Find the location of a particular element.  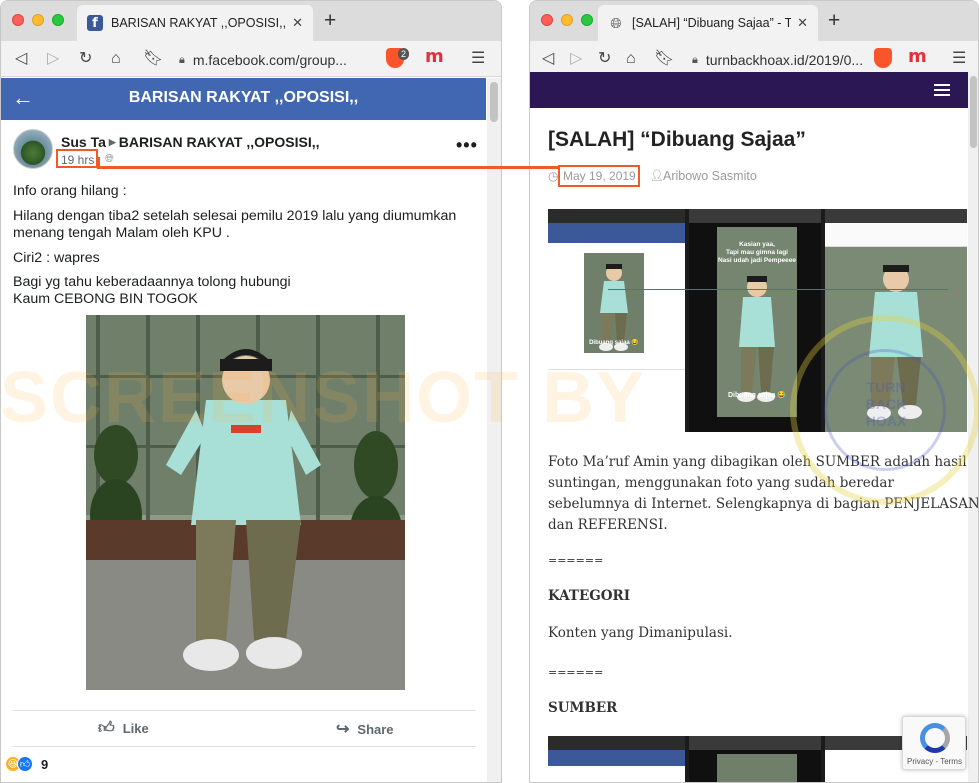

reaction-summary: 😆︎ 👍︎ 9 is located at coordinates (26, 764).